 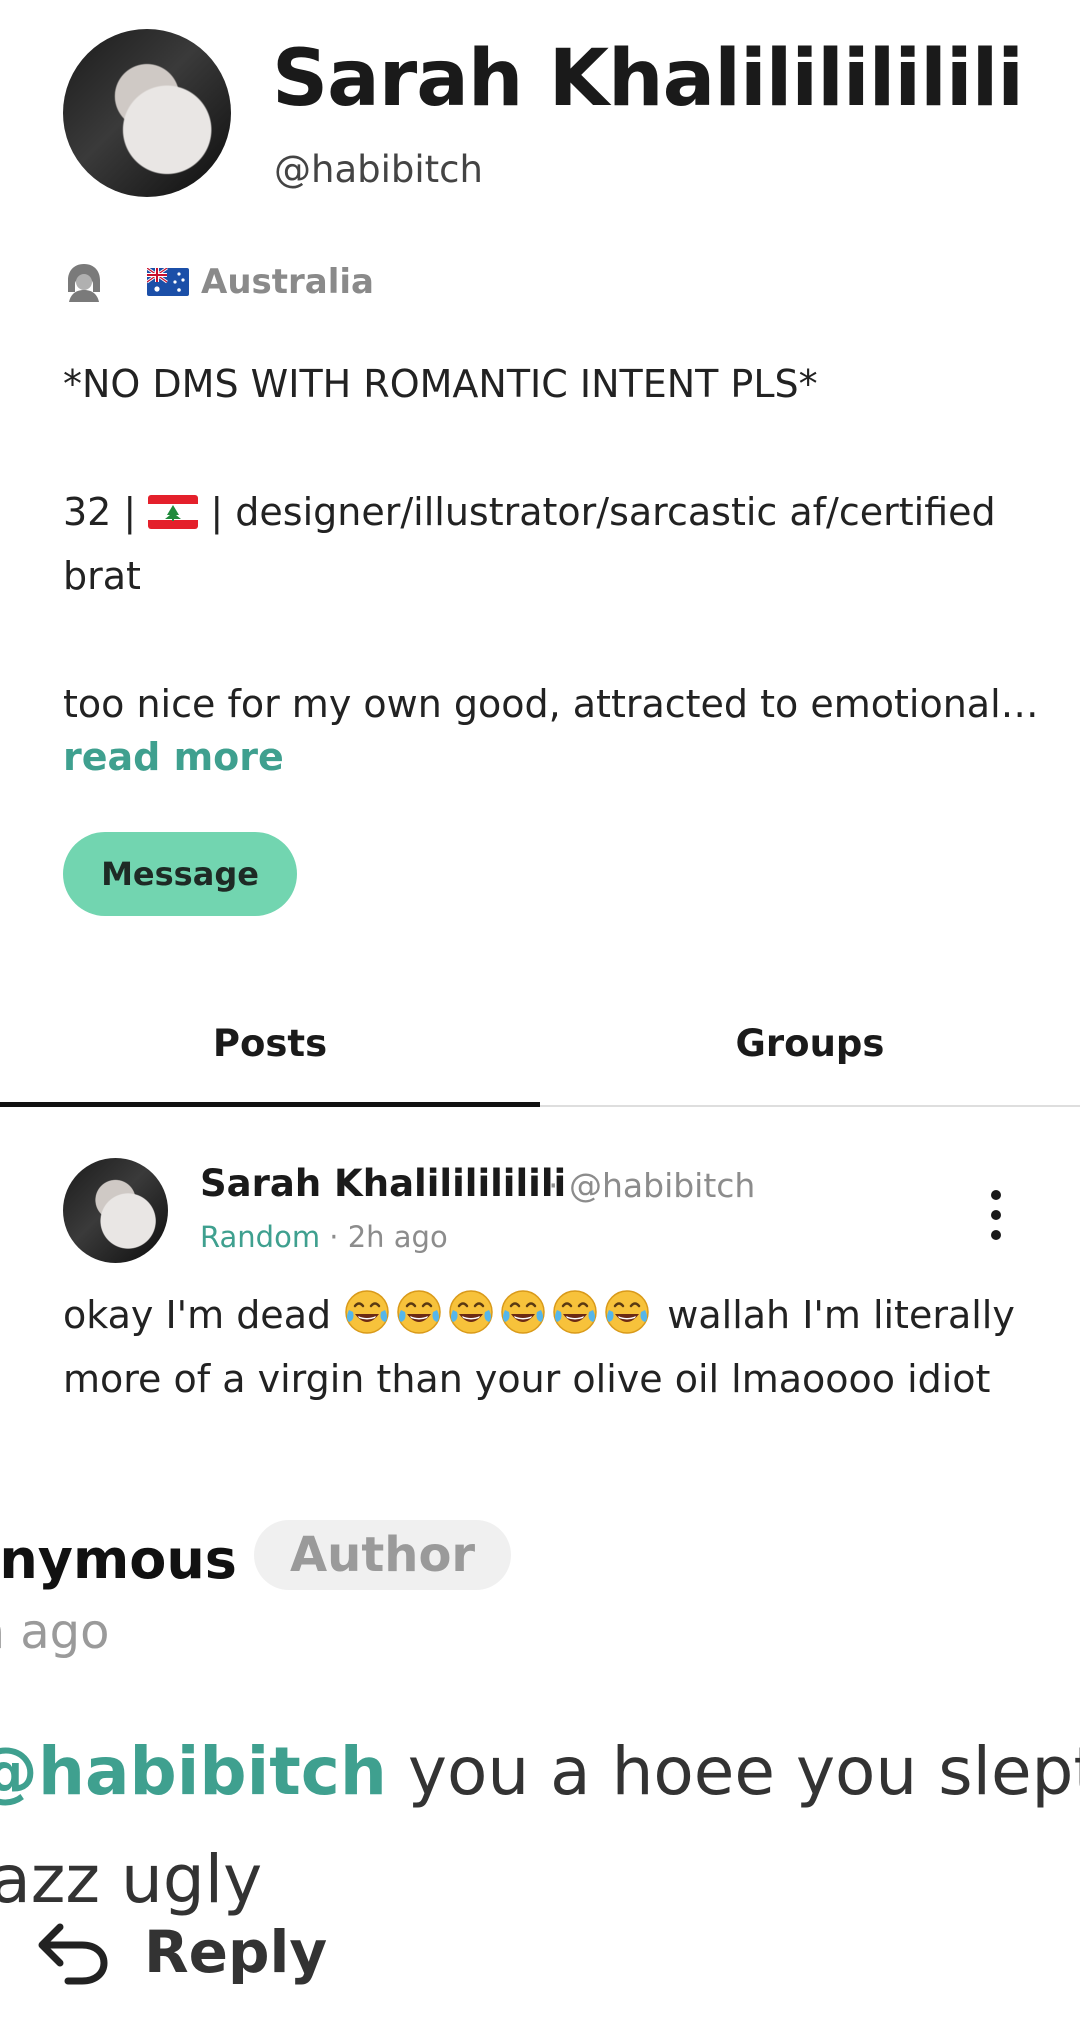 What do you see at coordinates (384, 1237) in the screenshot?
I see `post-time: · 2h ago` at bounding box center [384, 1237].